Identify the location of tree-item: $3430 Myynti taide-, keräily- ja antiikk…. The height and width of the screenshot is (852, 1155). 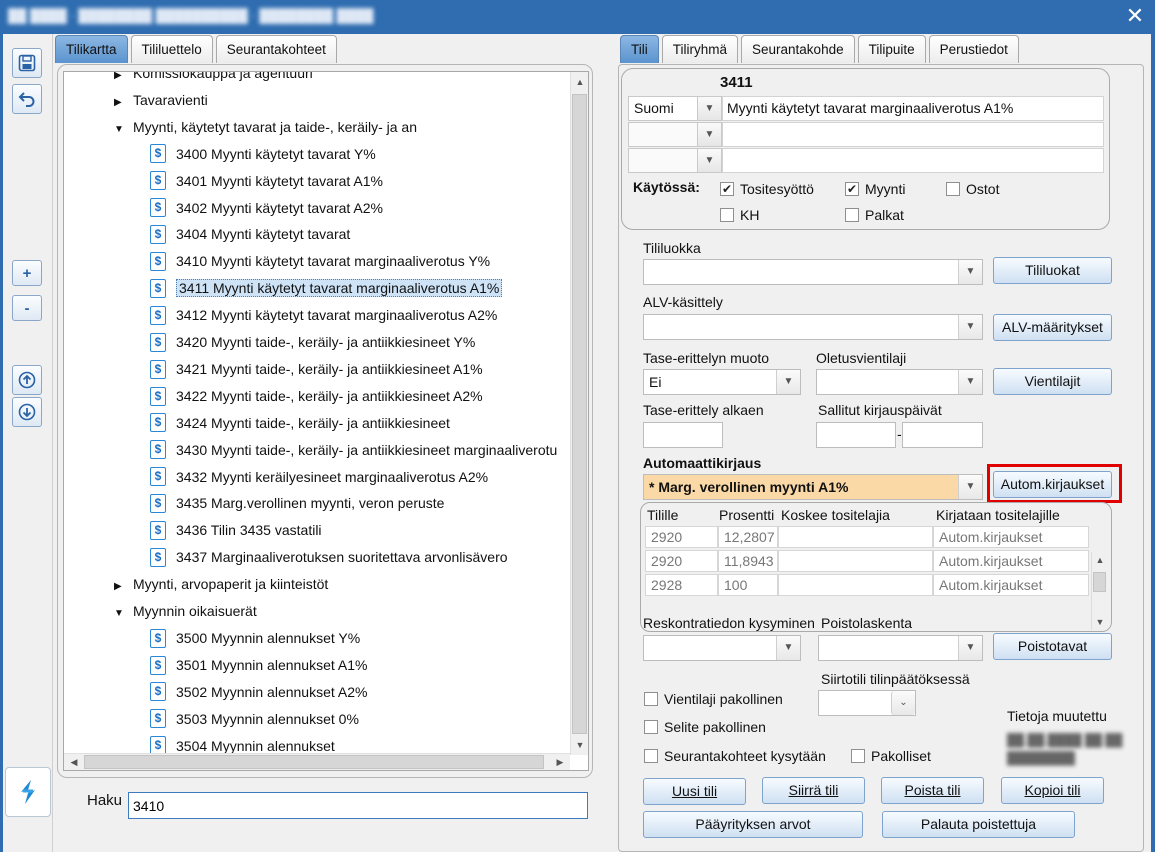
(353, 450).